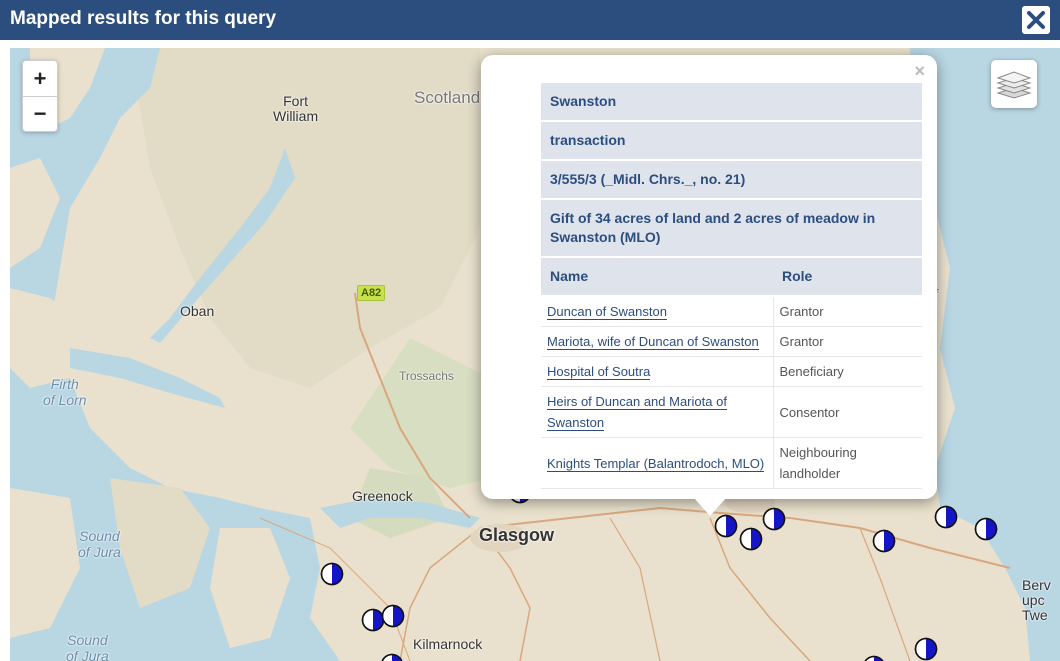 The height and width of the screenshot is (661, 1060). I want to click on person-link: Hospital of Soutra, so click(599, 372).